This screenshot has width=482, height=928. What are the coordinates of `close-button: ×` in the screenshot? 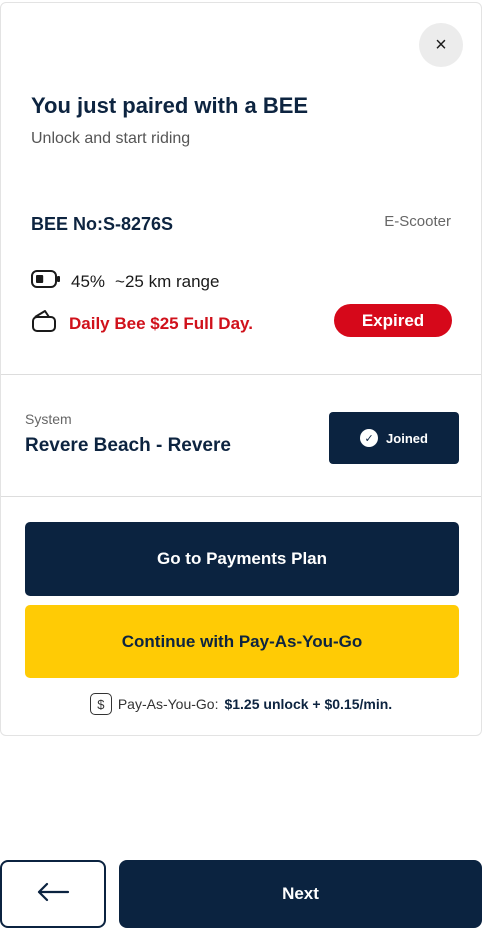 It's located at (441, 45).